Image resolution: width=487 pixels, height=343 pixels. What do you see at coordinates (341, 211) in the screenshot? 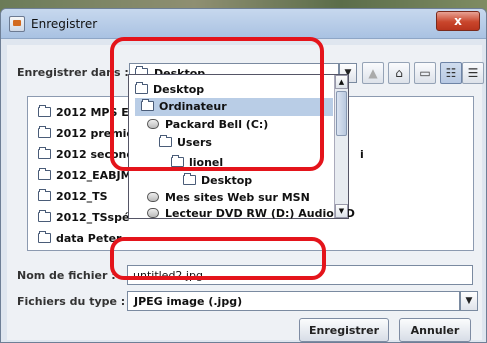
I see `scroll-down-arrow-icon: ▼` at bounding box center [341, 211].